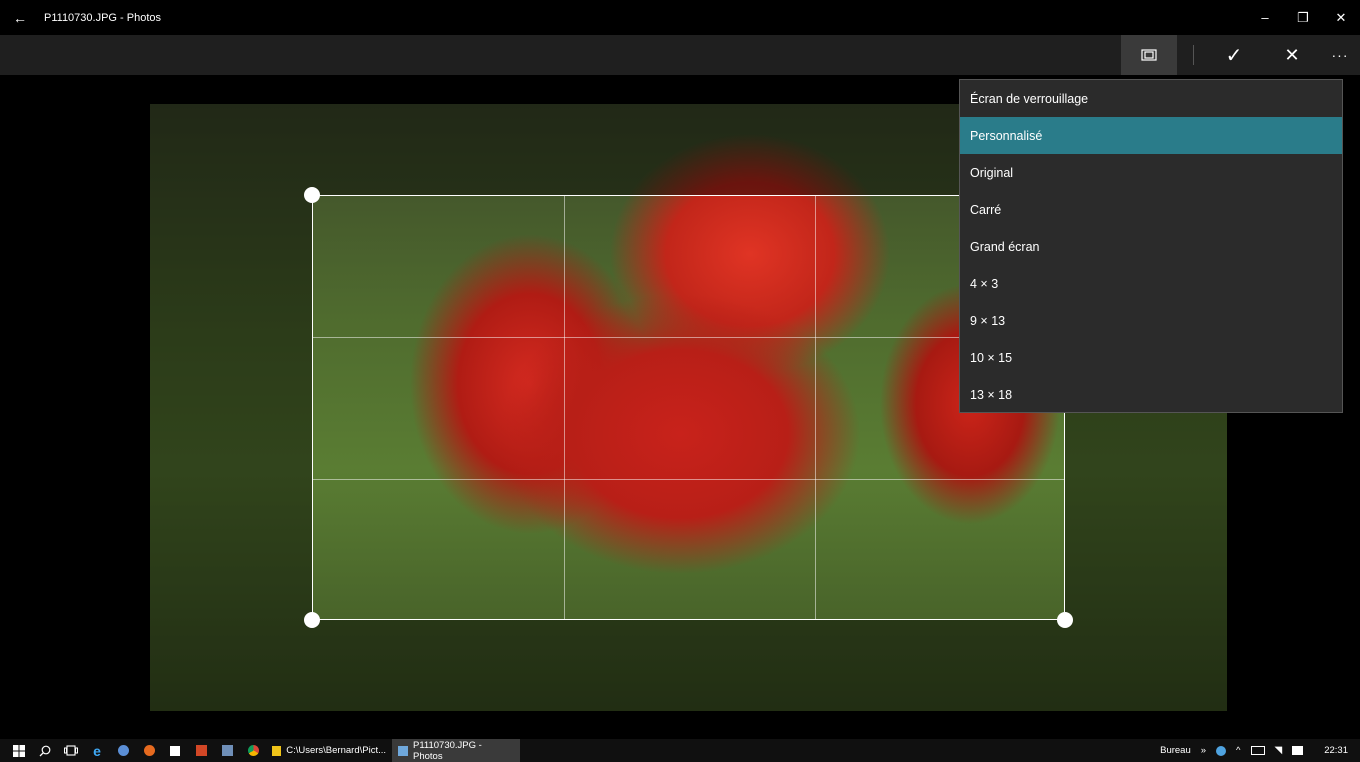 The width and height of the screenshot is (1360, 762). I want to click on desktop-toolbar-label: Bureau, so click(1175, 750).